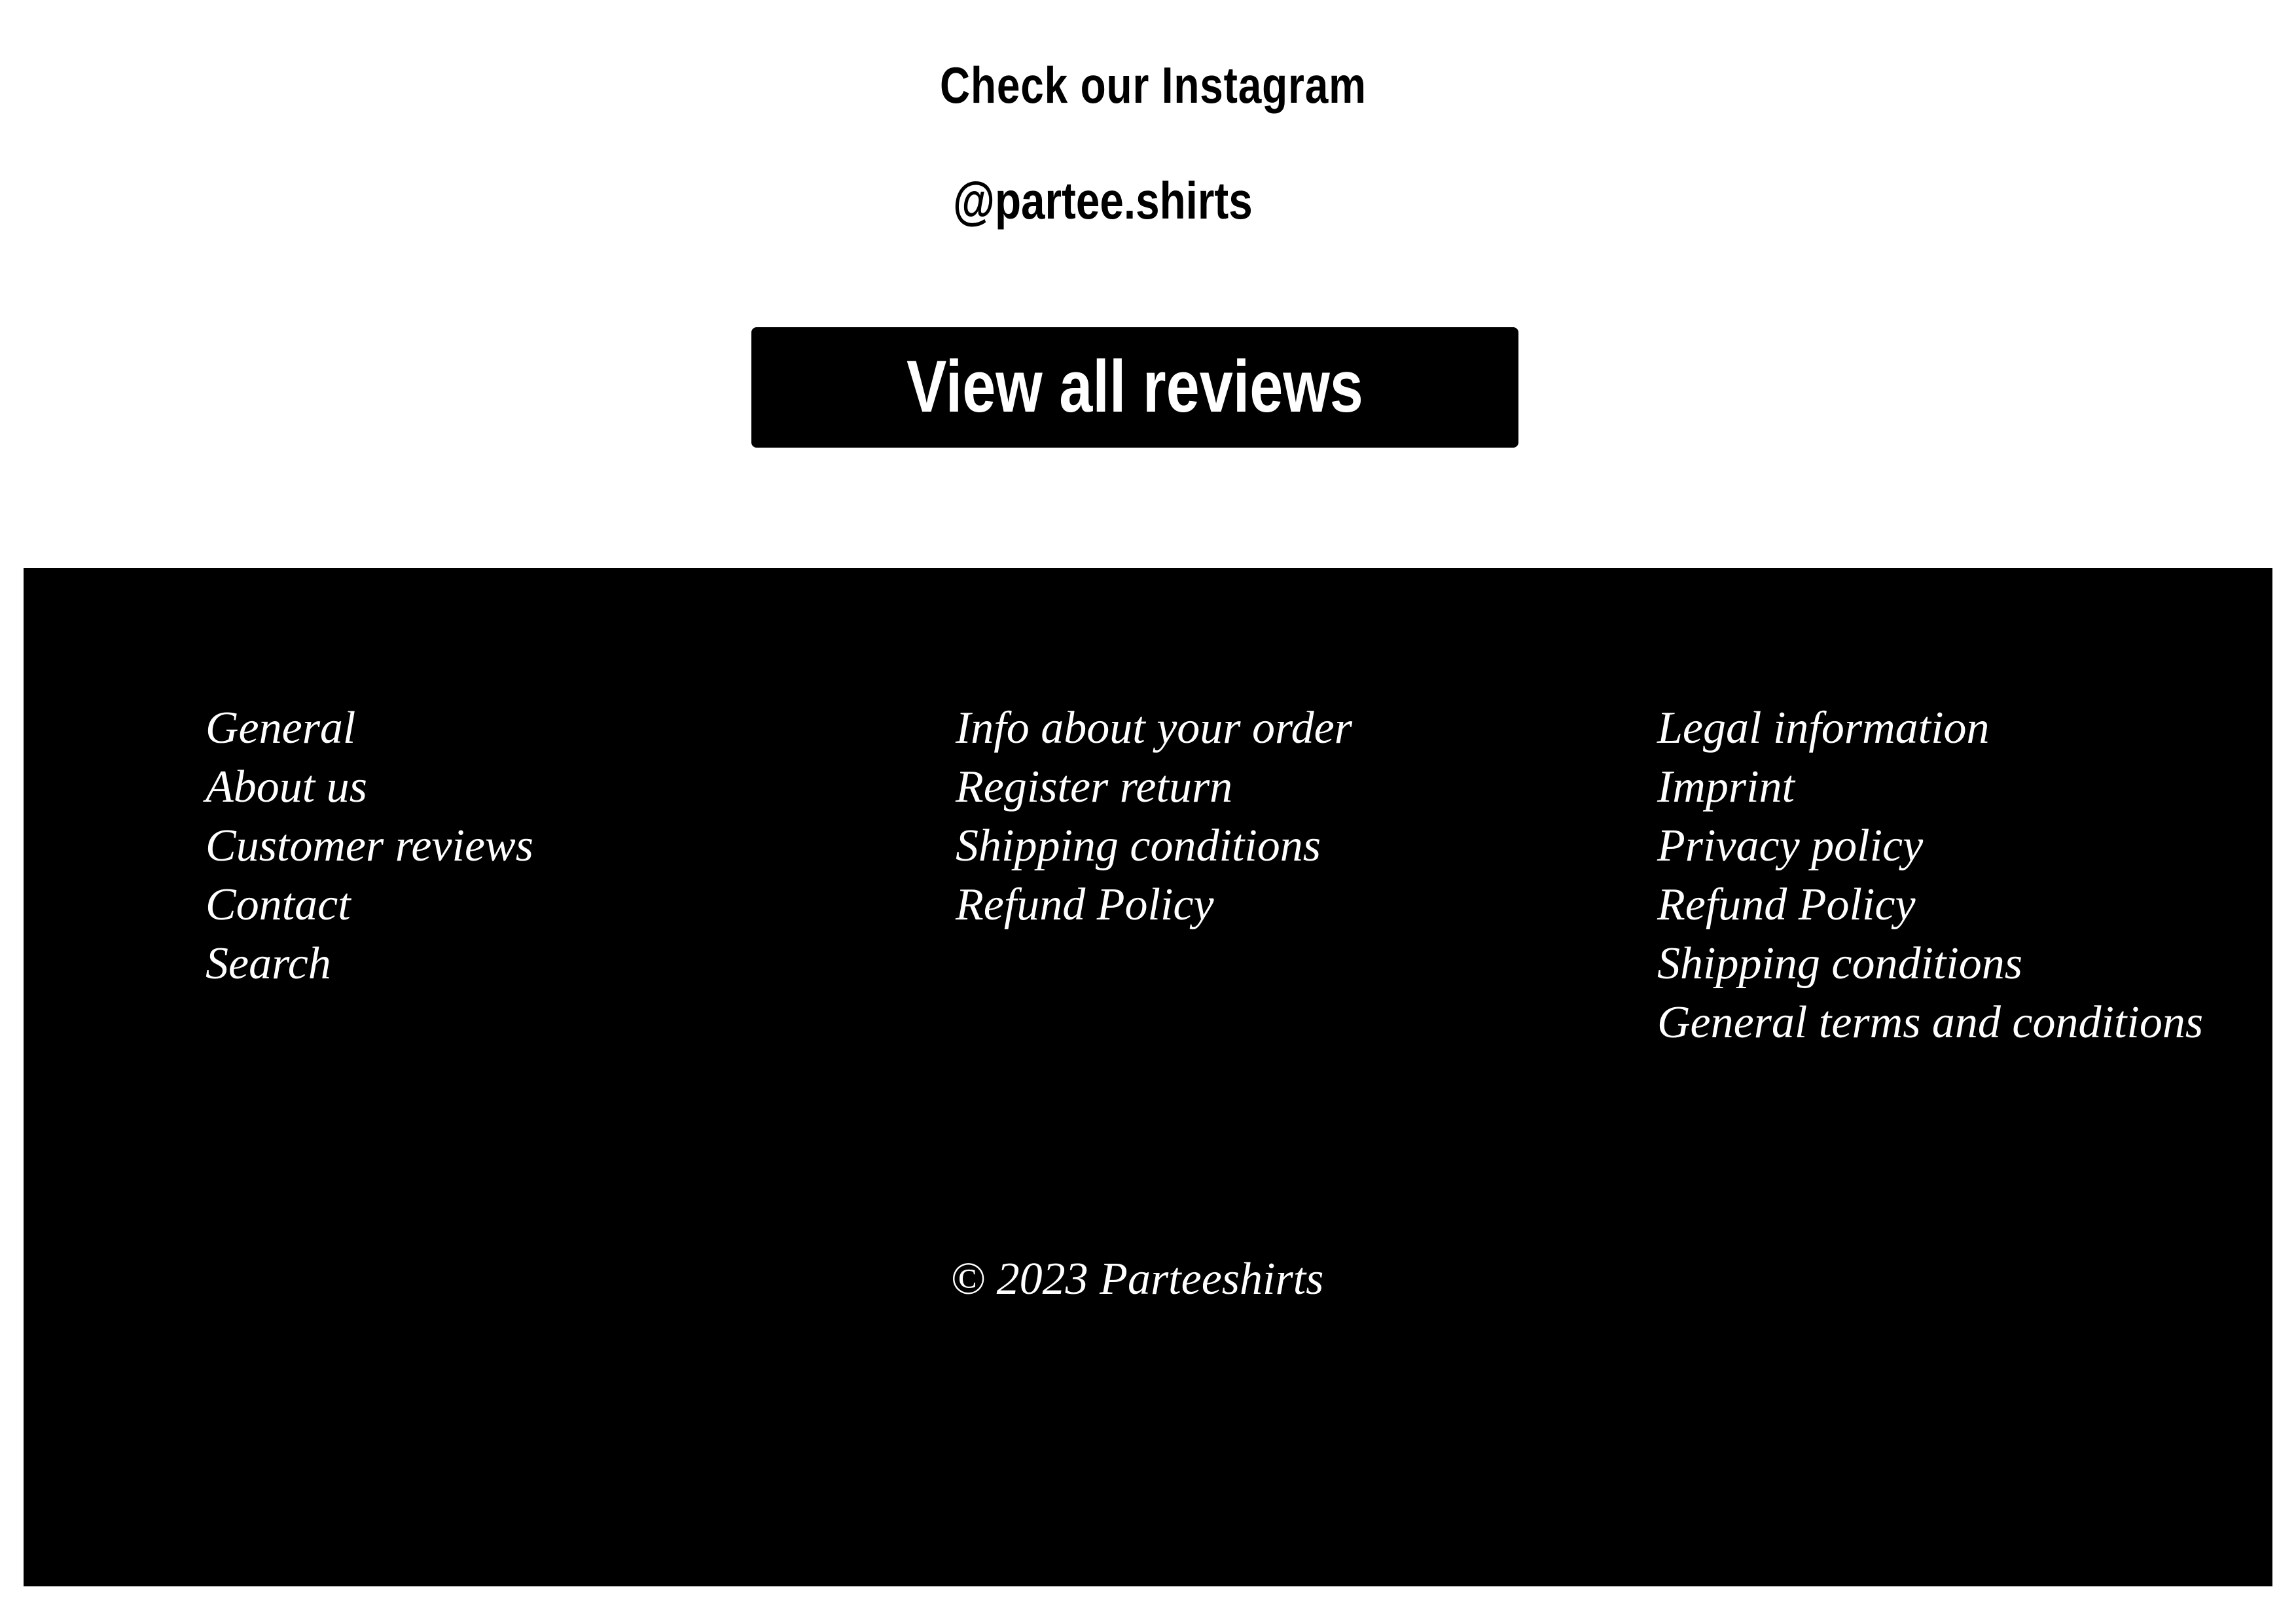  I want to click on instagram-handle-link: @partee.shirts, so click(1103, 201).